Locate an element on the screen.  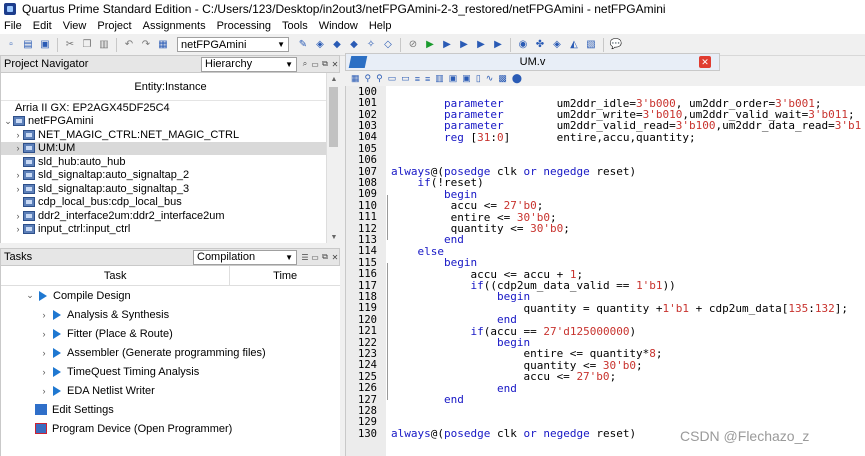
tree-item: › input_ctrl:input_ctrl is located at coordinates (170, 230).